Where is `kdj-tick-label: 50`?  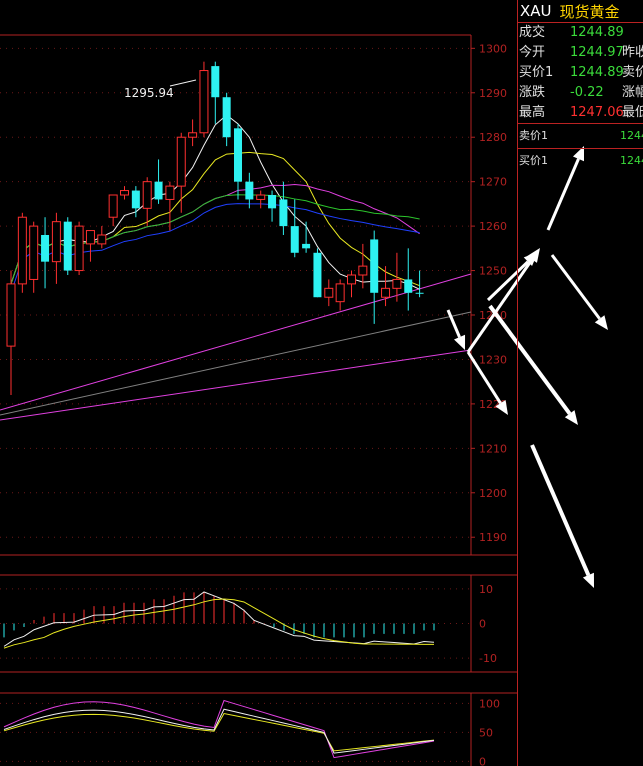
kdj-tick-label: 50 is located at coordinates (486, 732).